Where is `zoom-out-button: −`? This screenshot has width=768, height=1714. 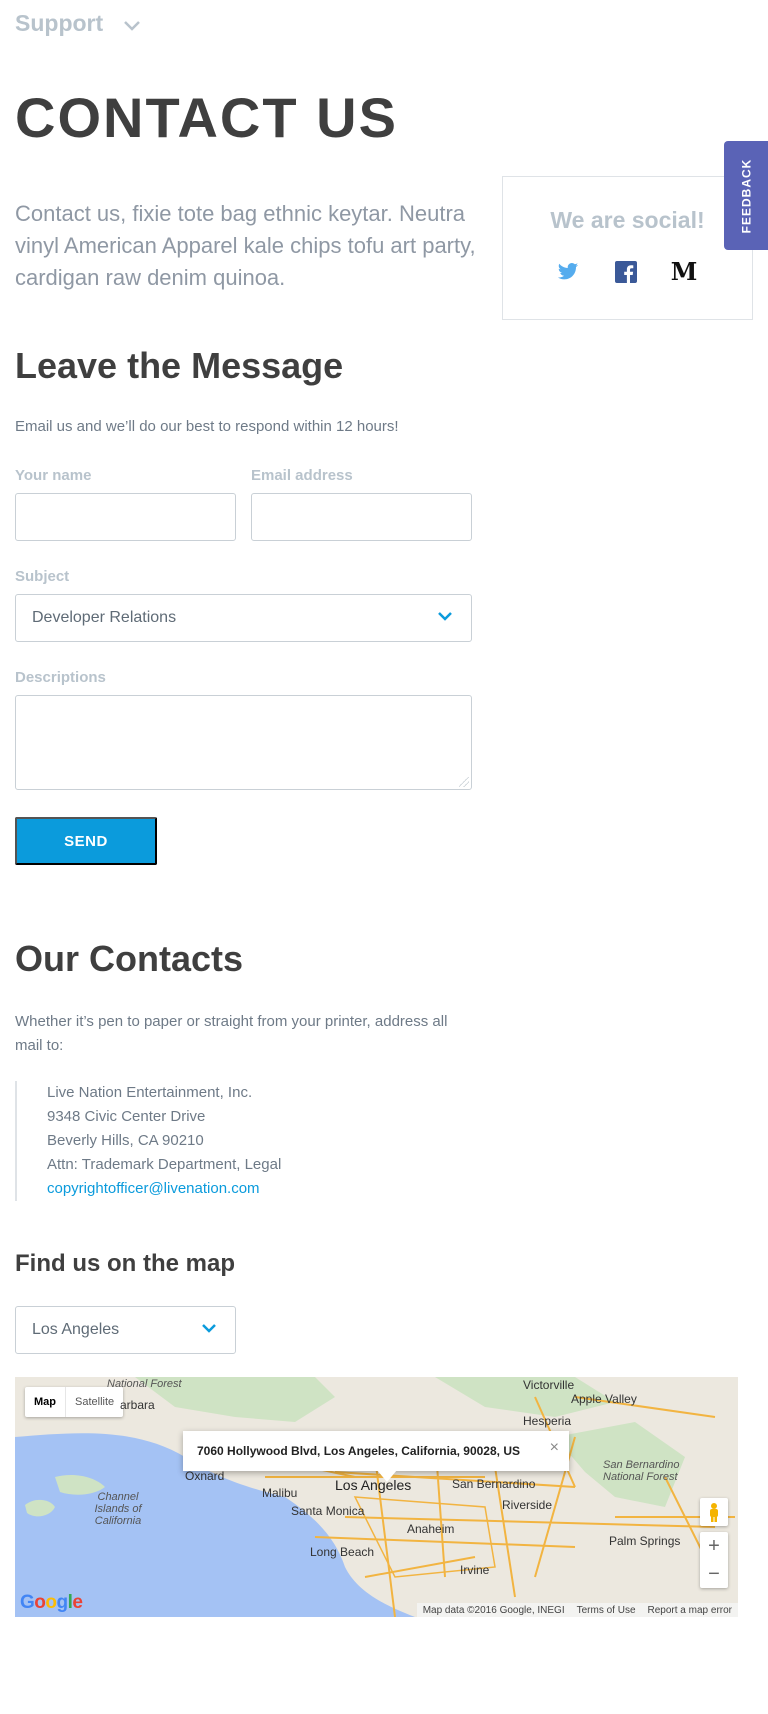 zoom-out-button: − is located at coordinates (714, 1574).